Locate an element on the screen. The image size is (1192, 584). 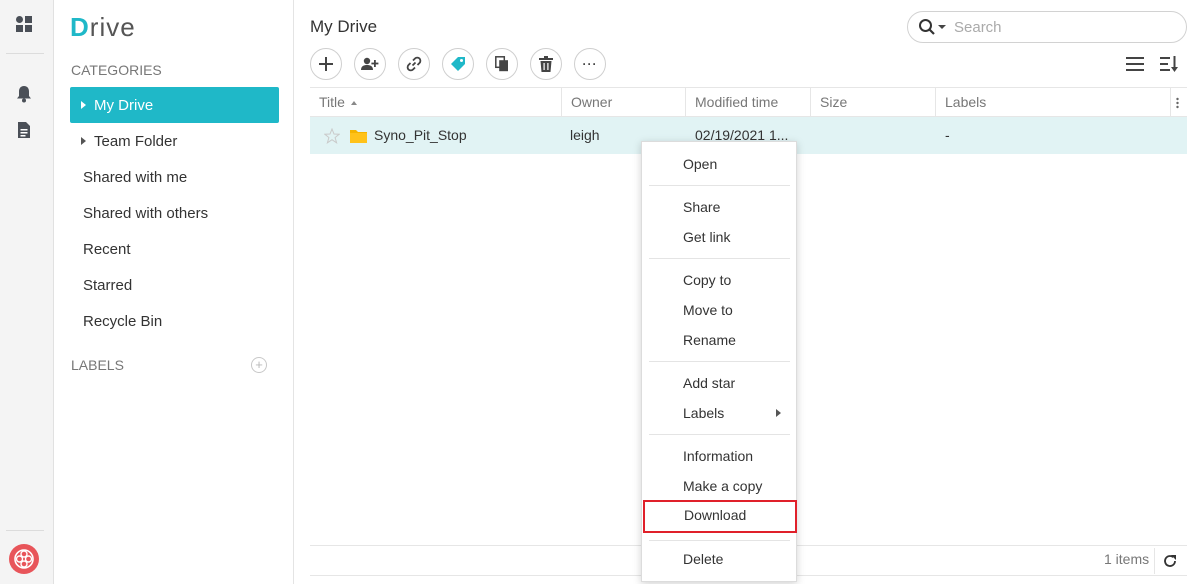
document-icon is located at coordinates (24, 130).